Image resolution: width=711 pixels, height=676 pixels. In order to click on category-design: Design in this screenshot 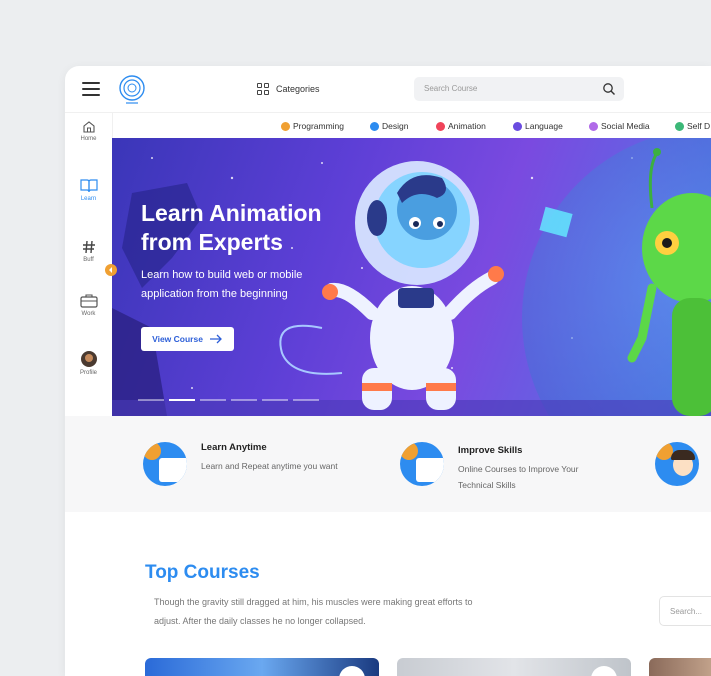, I will do `click(389, 126)`.